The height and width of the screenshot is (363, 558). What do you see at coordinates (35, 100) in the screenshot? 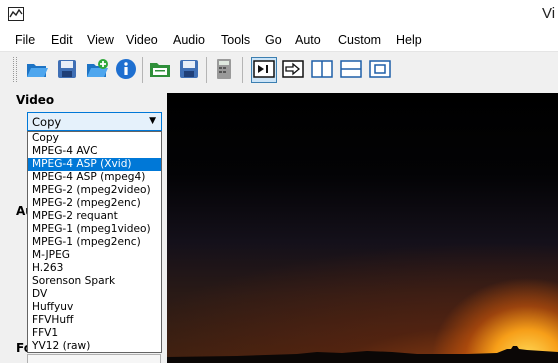
I see `video-section-label: Video` at bounding box center [35, 100].